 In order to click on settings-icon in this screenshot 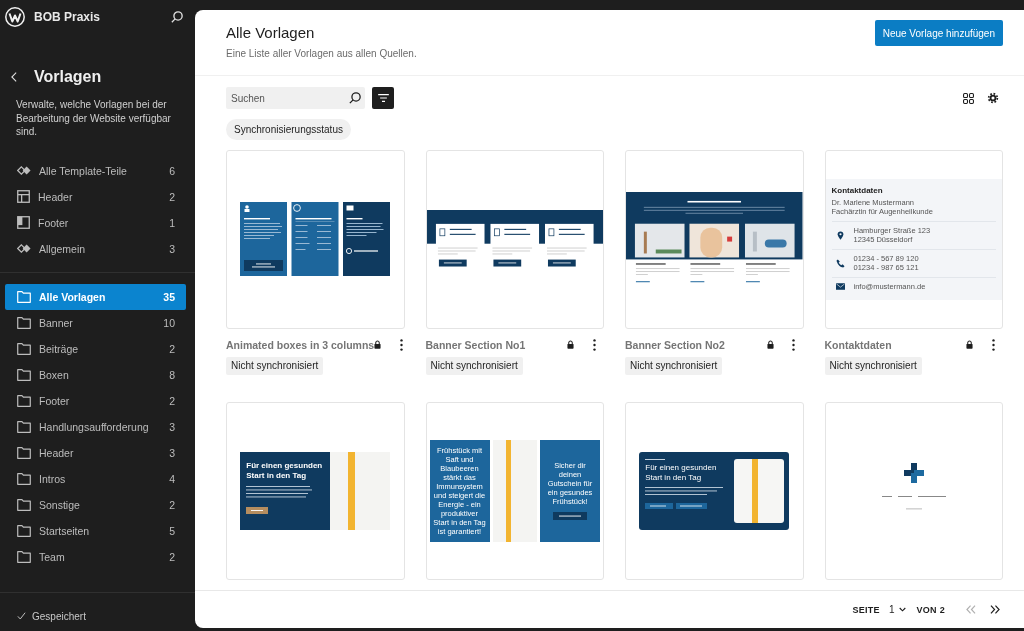, I will do `click(993, 98)`.